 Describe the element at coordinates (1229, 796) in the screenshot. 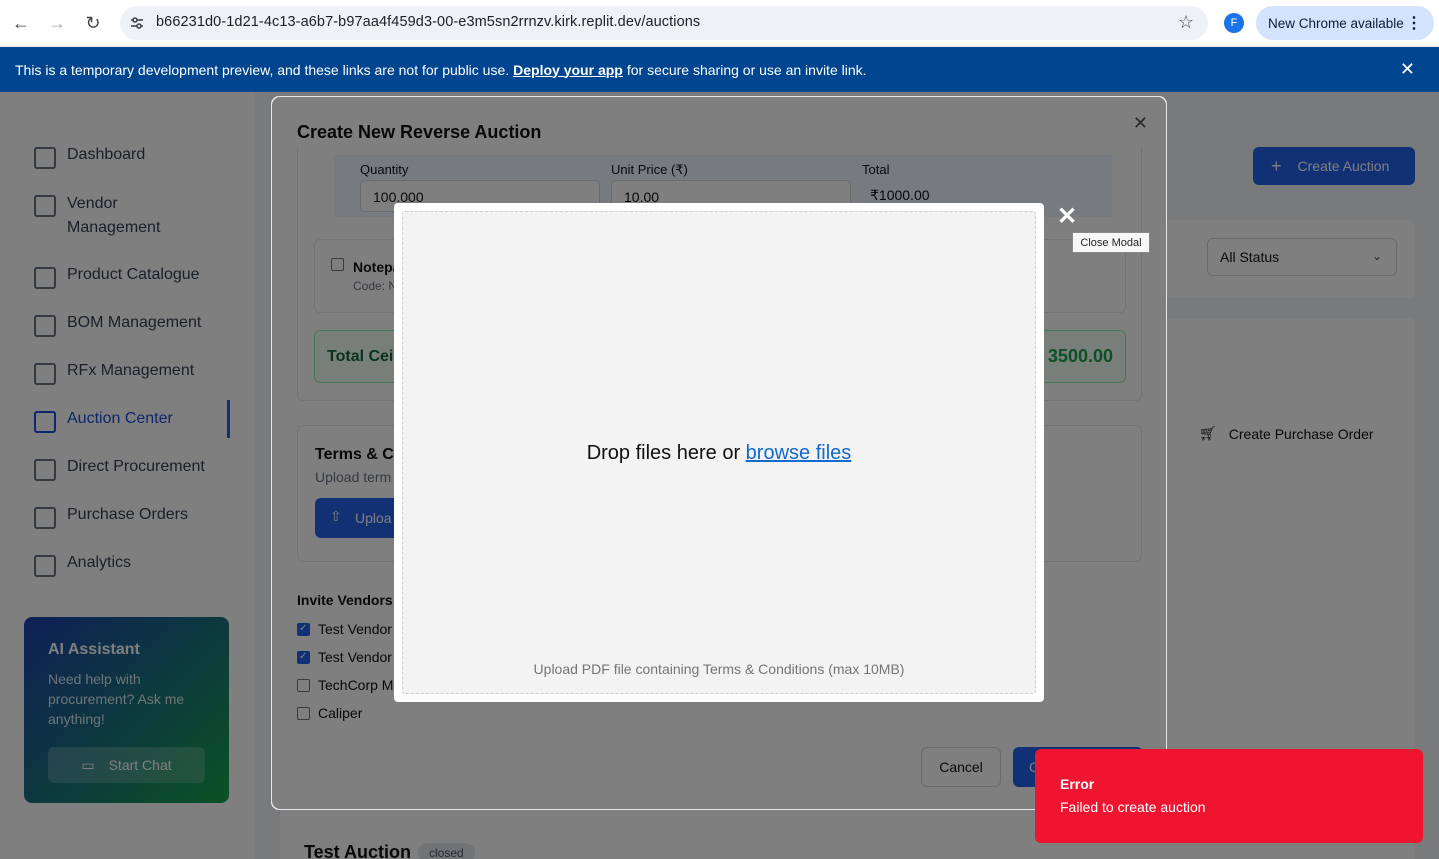

I see `error-toast: Error Failed to create auction` at that location.